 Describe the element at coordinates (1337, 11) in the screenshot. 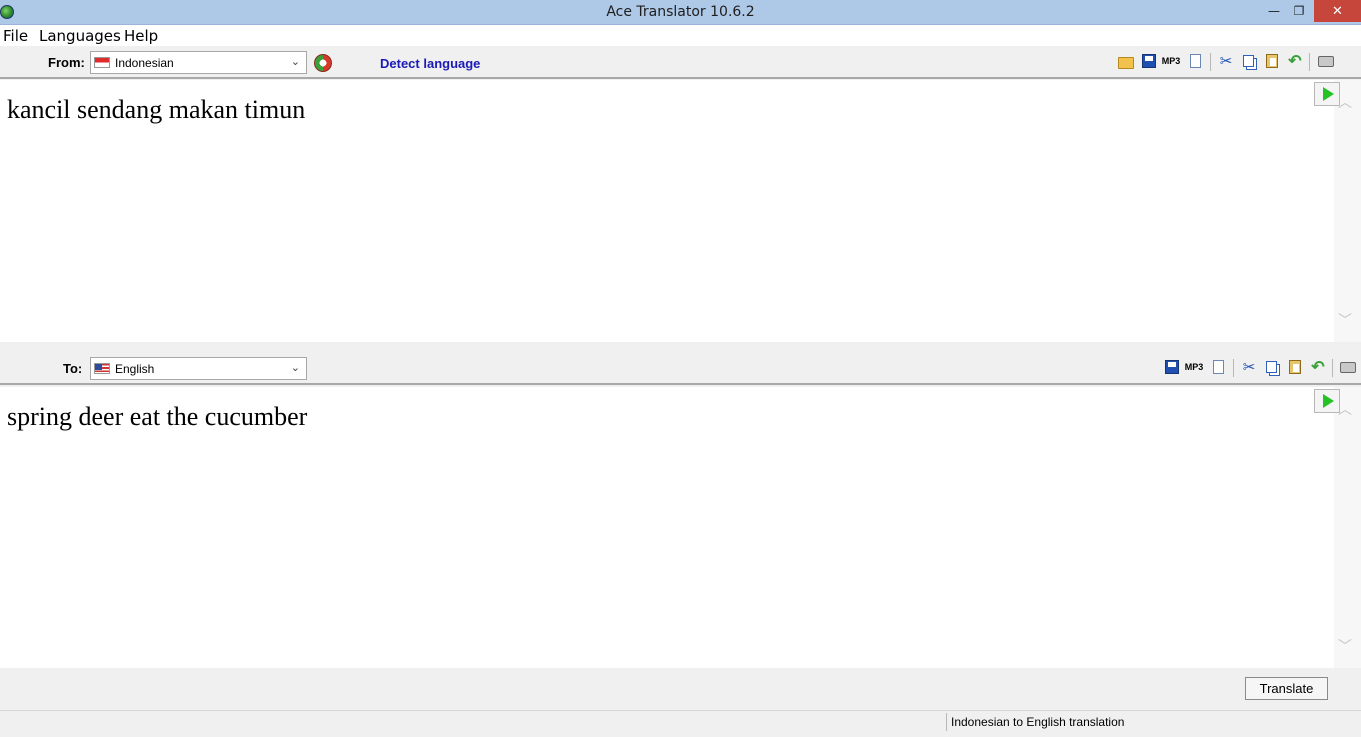

I see `close-button: ✕` at that location.